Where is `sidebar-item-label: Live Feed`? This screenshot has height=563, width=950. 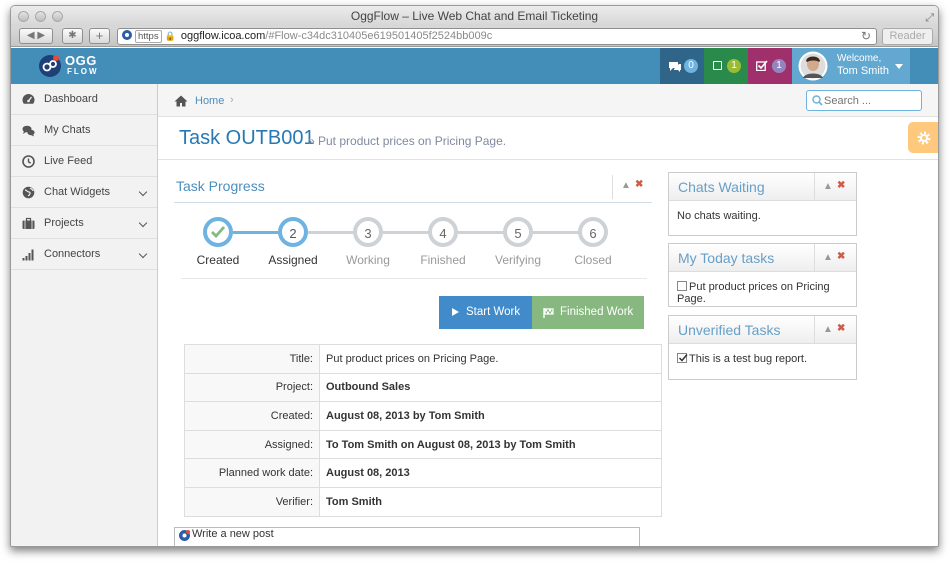 sidebar-item-label: Live Feed is located at coordinates (68, 161).